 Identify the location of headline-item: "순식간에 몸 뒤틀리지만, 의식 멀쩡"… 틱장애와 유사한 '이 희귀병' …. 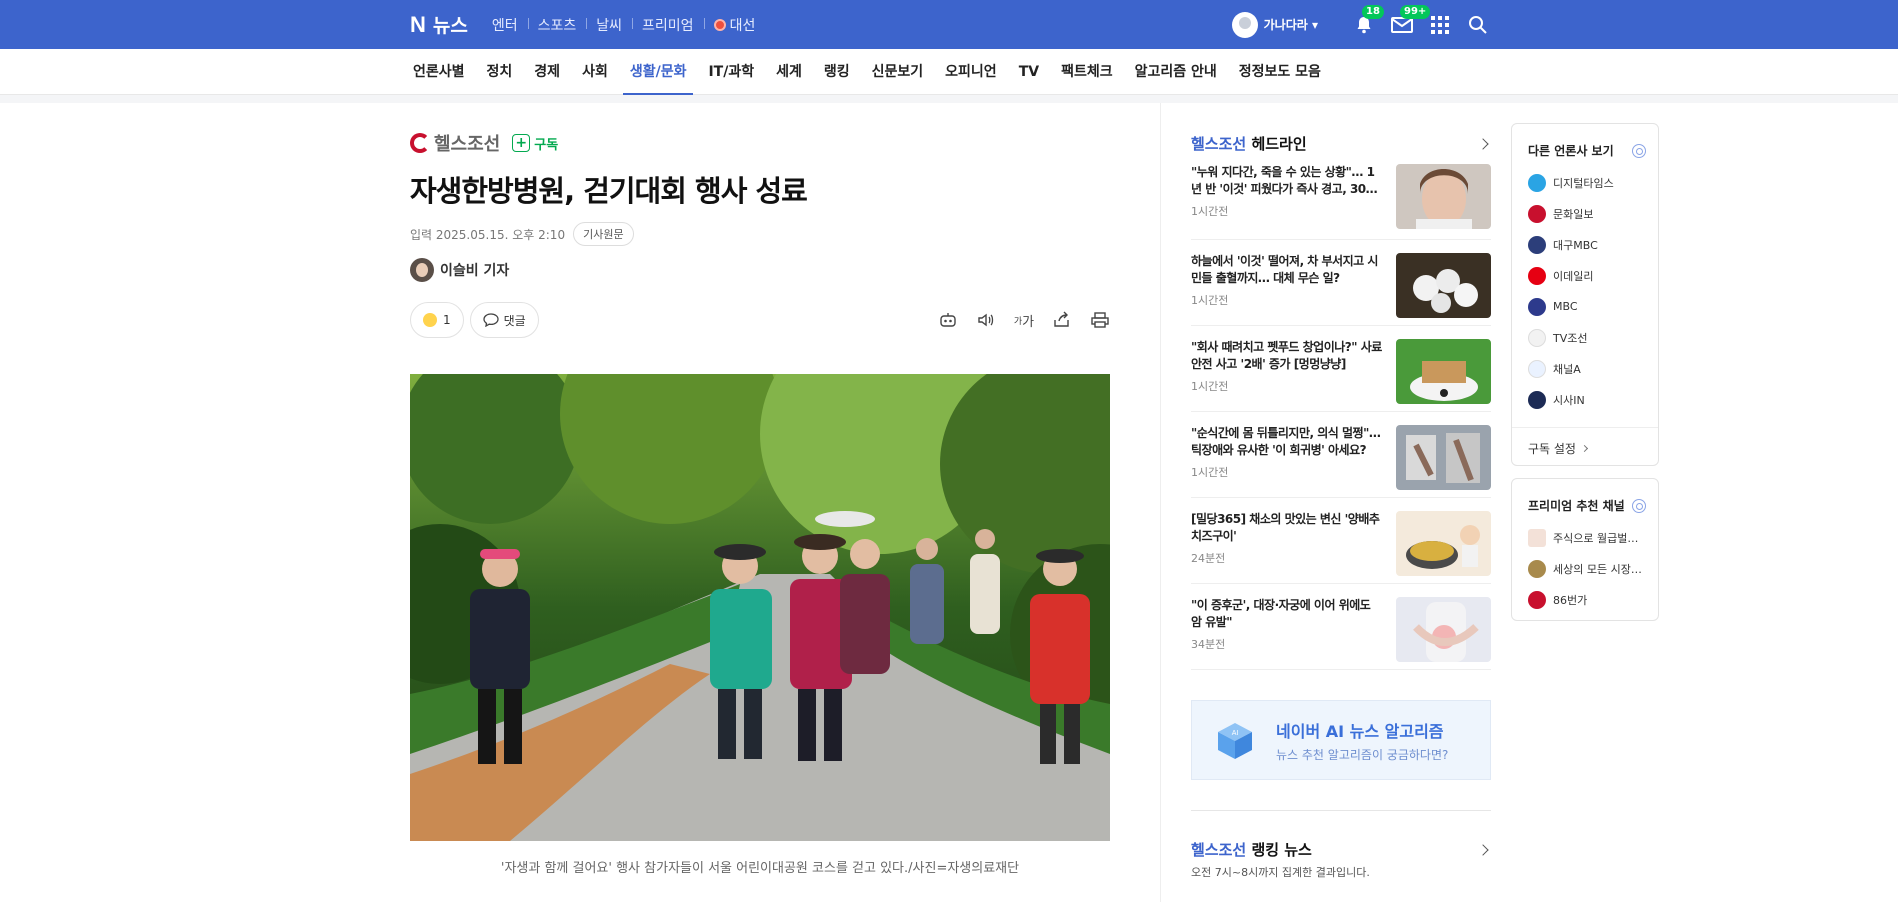
(1341, 455).